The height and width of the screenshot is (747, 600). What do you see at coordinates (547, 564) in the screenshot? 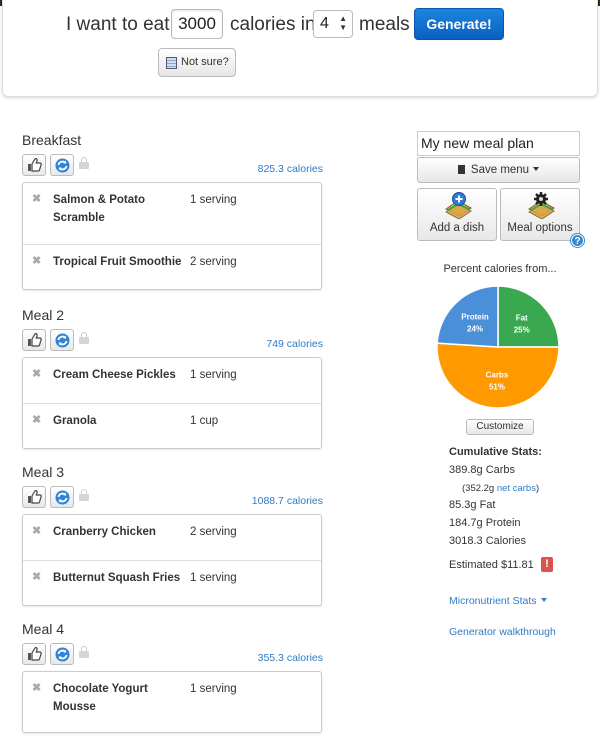
I see `warning-icon: !` at bounding box center [547, 564].